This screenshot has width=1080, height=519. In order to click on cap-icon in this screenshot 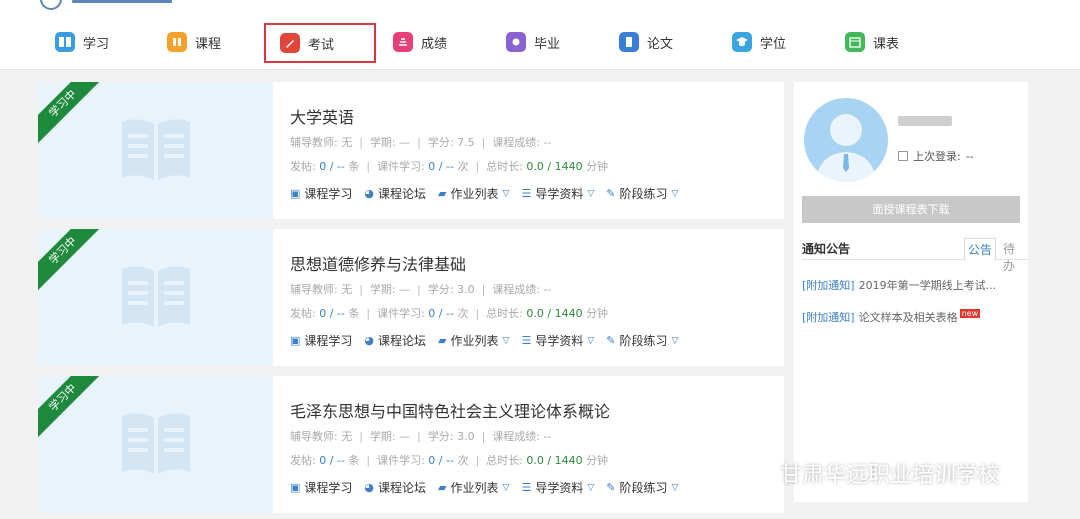, I will do `click(742, 42)`.